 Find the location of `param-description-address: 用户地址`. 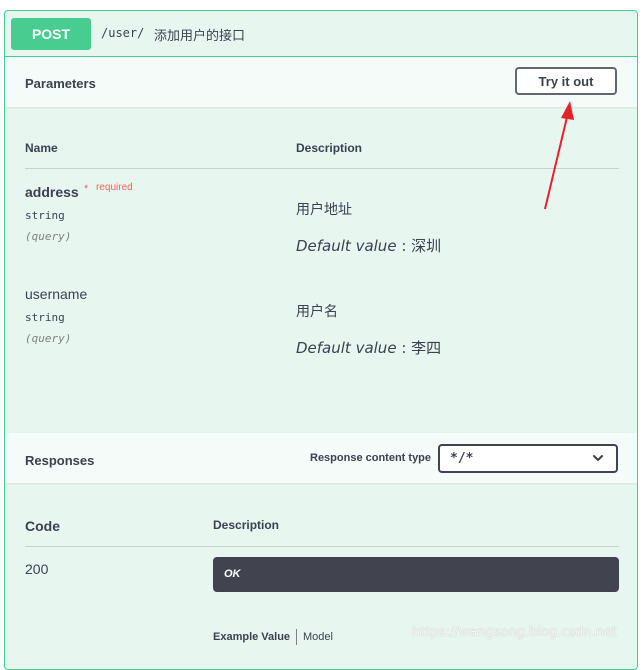

param-description-address: 用户地址 is located at coordinates (324, 210).